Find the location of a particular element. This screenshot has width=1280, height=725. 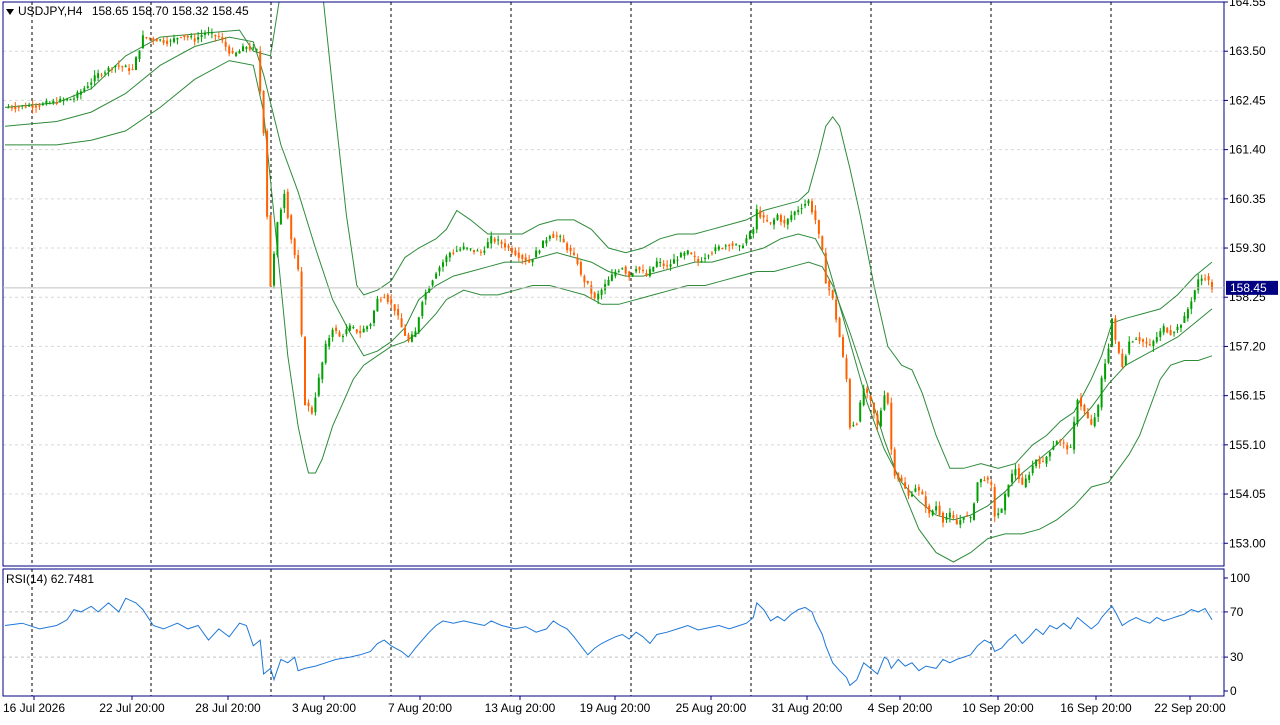

time-tick-label: 3 Aug 20:00 is located at coordinates (324, 708).